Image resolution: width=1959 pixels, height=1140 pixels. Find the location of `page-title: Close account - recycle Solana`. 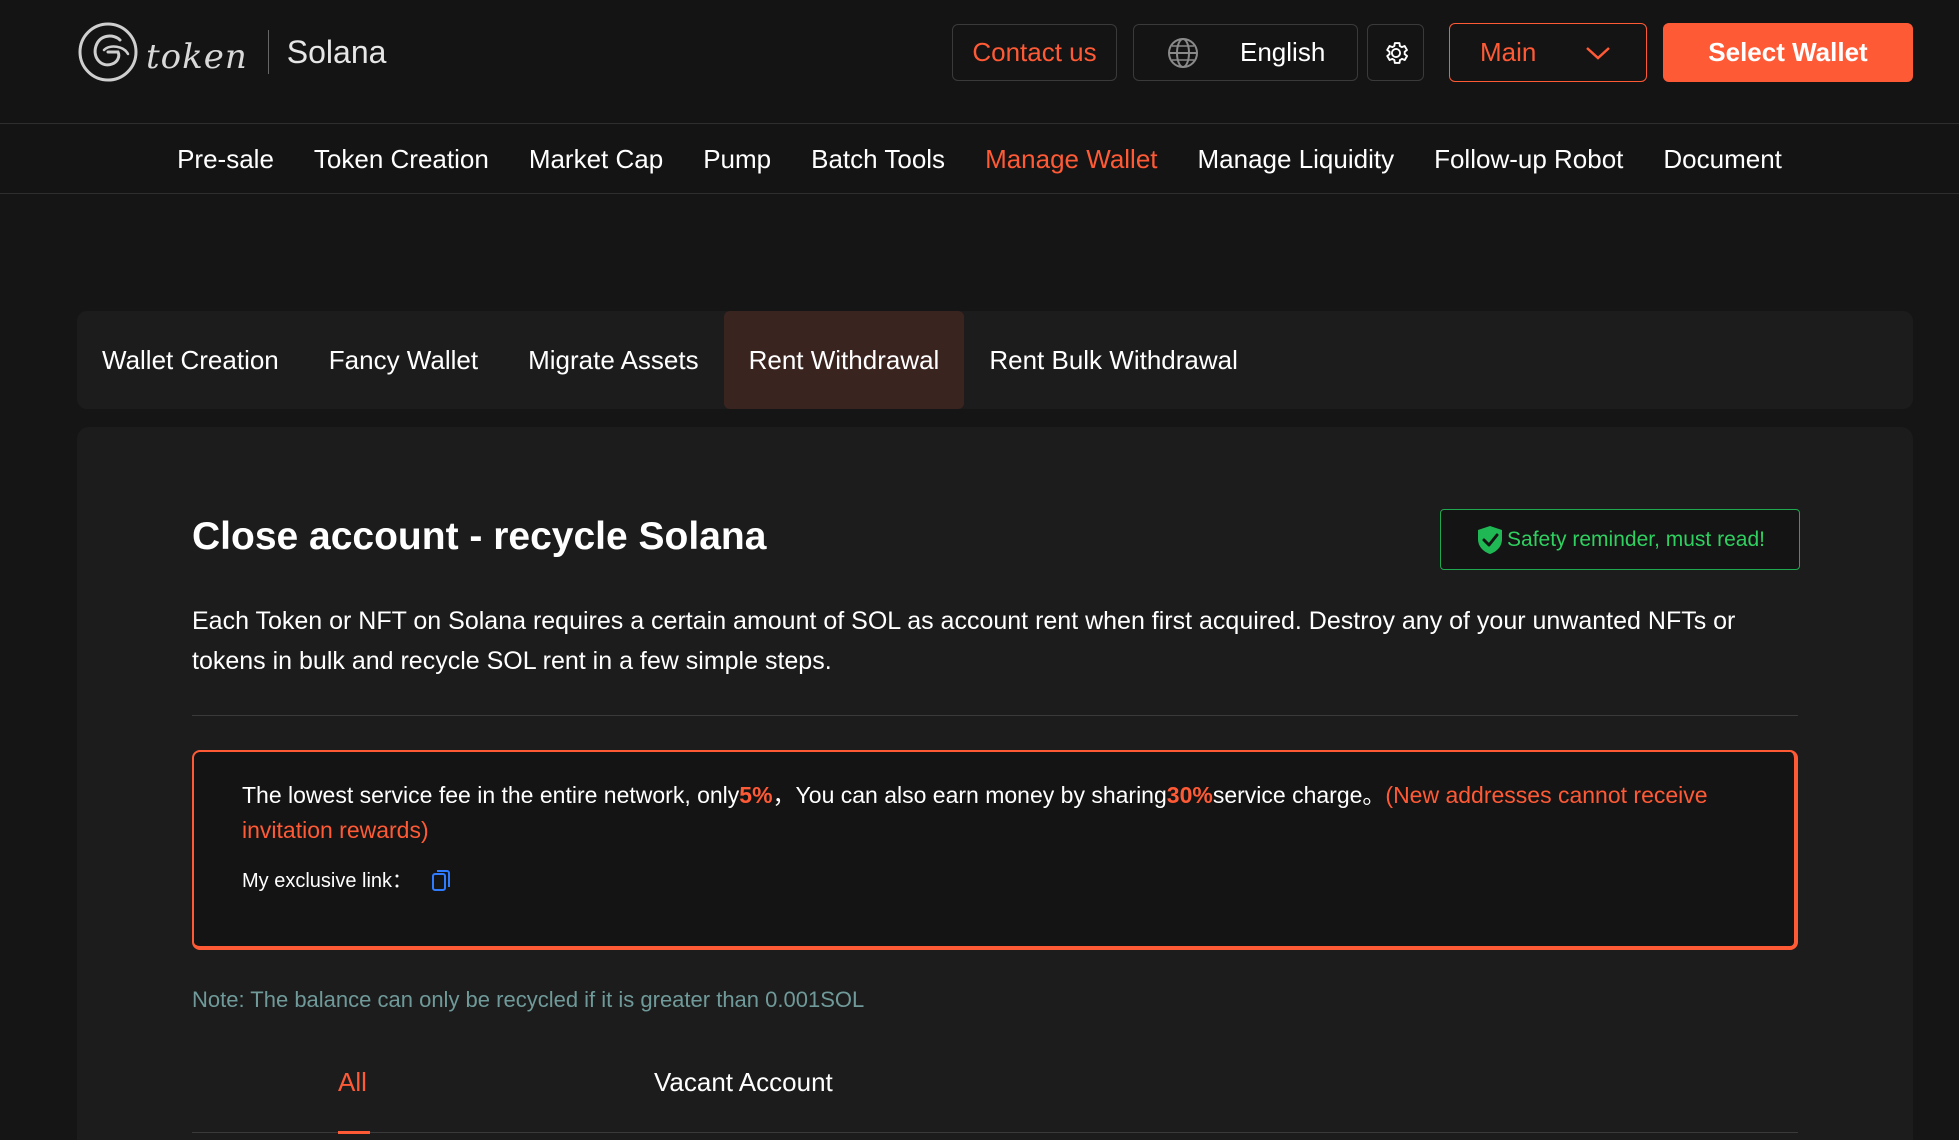

page-title: Close account - recycle Solana is located at coordinates (479, 536).